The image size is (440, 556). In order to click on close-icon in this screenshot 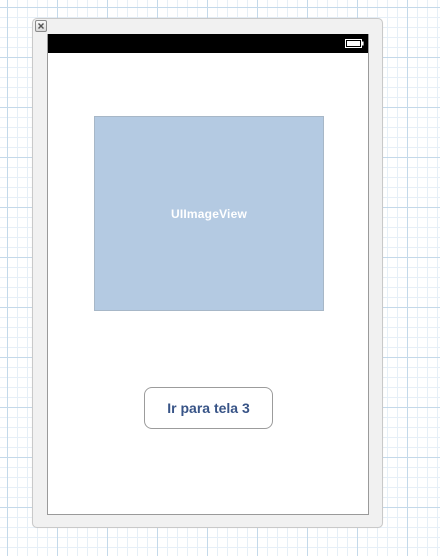, I will do `click(41, 26)`.